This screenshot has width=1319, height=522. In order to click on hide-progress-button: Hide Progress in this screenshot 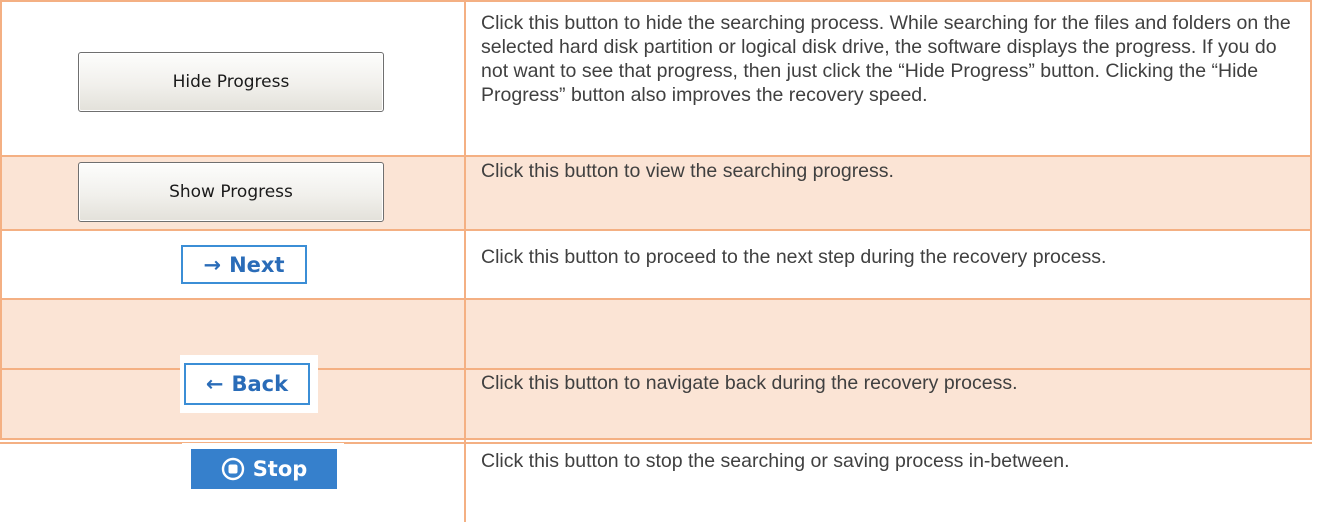, I will do `click(231, 82)`.